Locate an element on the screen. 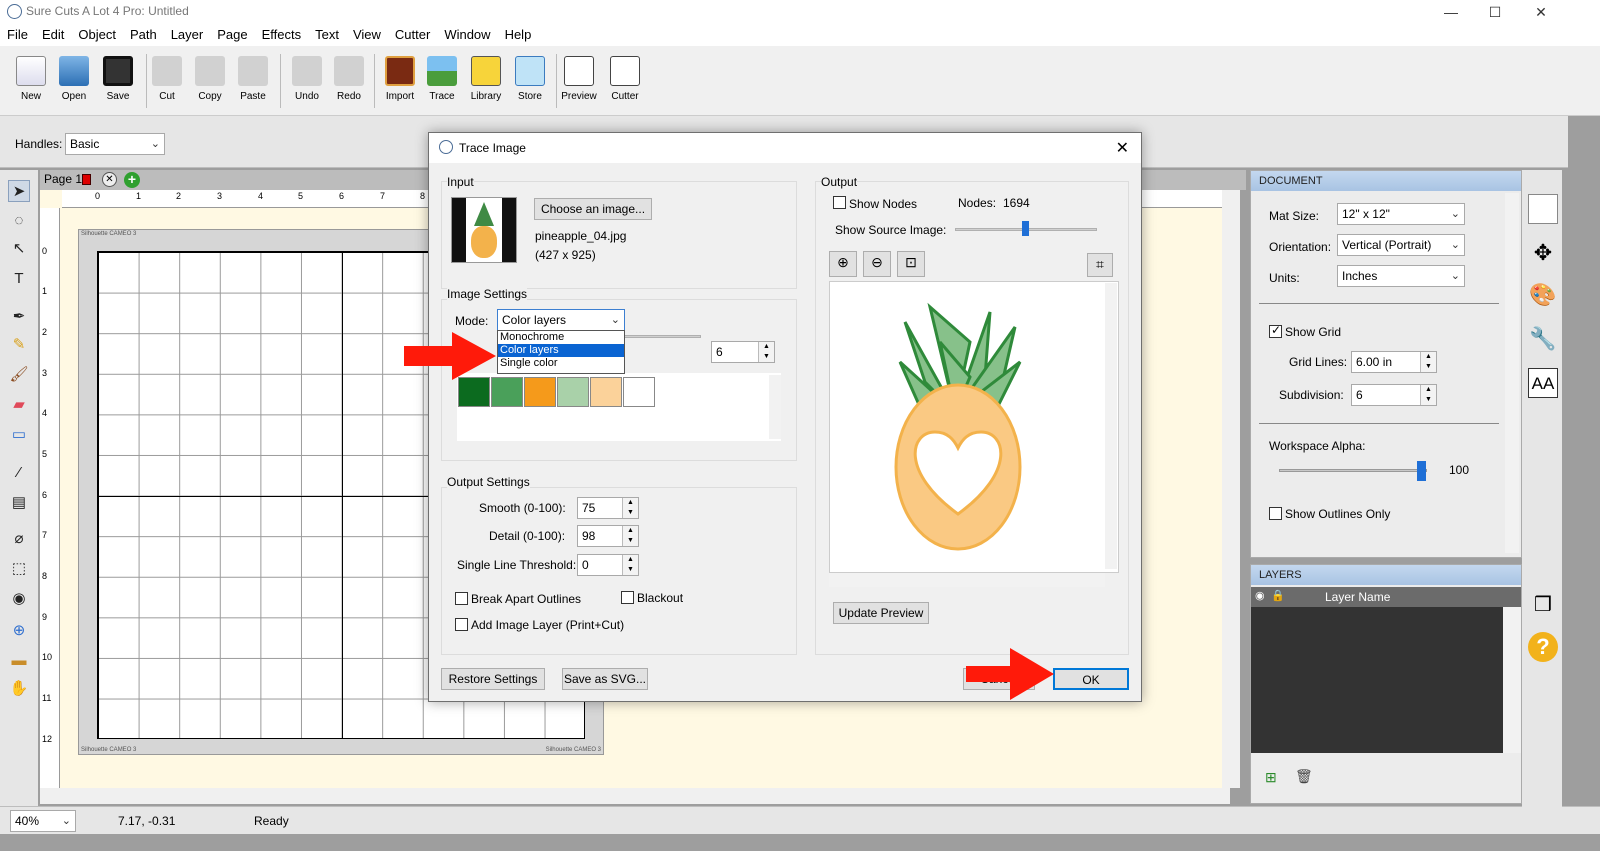 The width and height of the screenshot is (1600, 851). show-outlines-checkbox is located at coordinates (1275, 513).